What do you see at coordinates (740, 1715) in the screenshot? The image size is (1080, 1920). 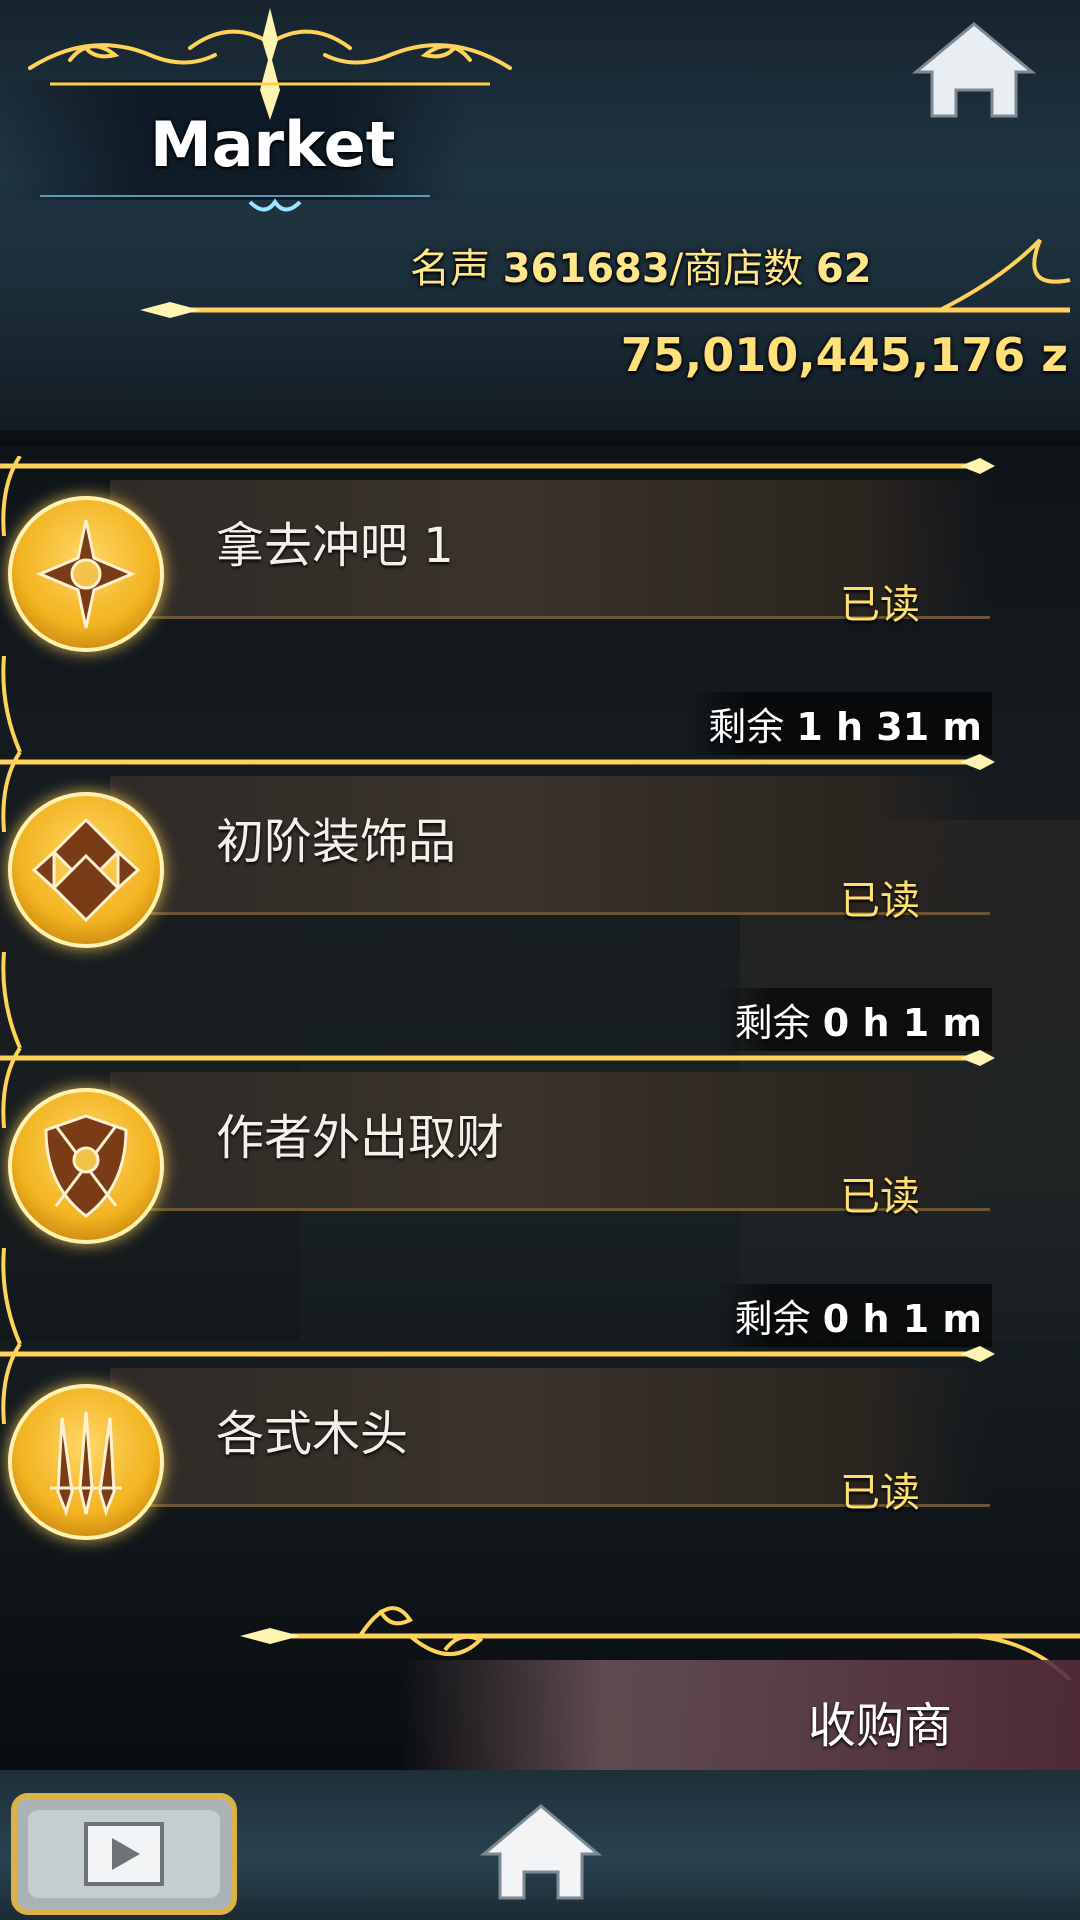 I see `vendor-button` at bounding box center [740, 1715].